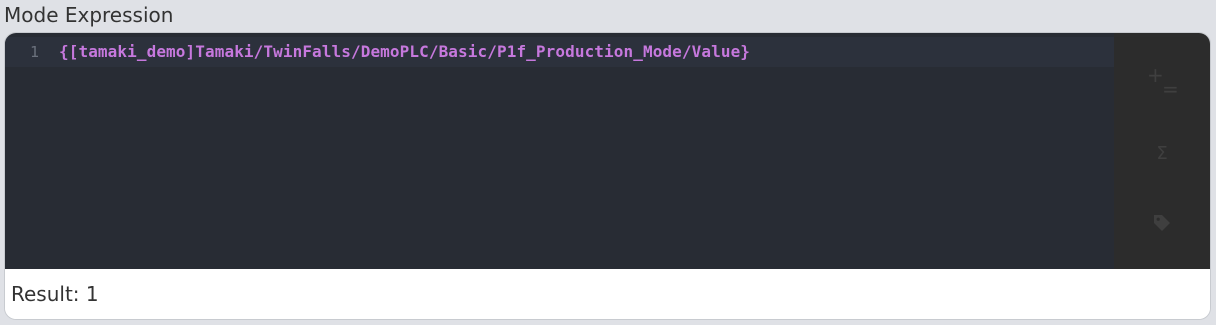  Describe the element at coordinates (55, 294) in the screenshot. I see `result-text: Result: 1` at that location.